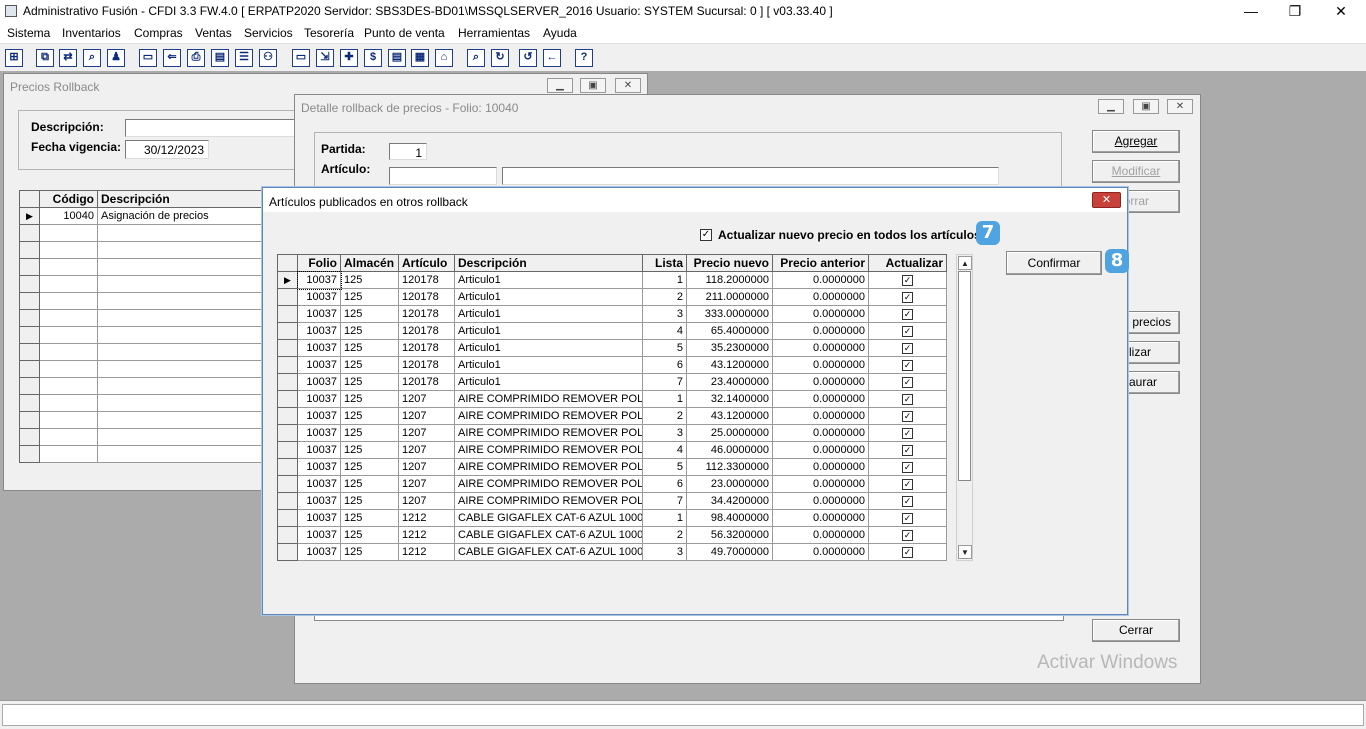 The height and width of the screenshot is (729, 1366). What do you see at coordinates (408, 151) in the screenshot?
I see `partida-input: 1` at bounding box center [408, 151].